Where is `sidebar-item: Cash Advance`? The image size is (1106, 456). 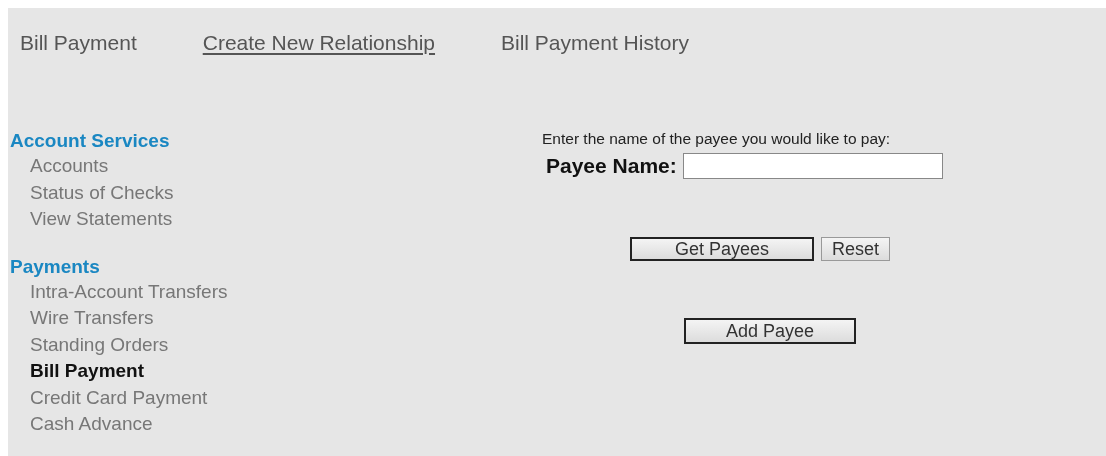
sidebar-item: Cash Advance is located at coordinates (81, 424).